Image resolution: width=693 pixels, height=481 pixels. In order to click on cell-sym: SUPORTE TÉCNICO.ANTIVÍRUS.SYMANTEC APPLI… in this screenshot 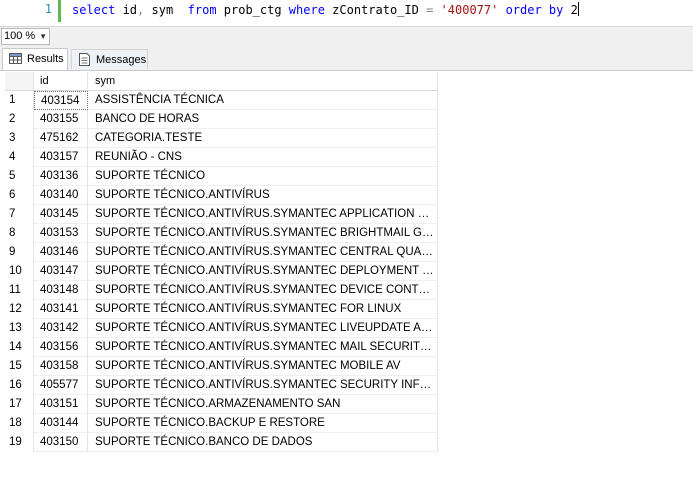, I will do `click(263, 214)`.